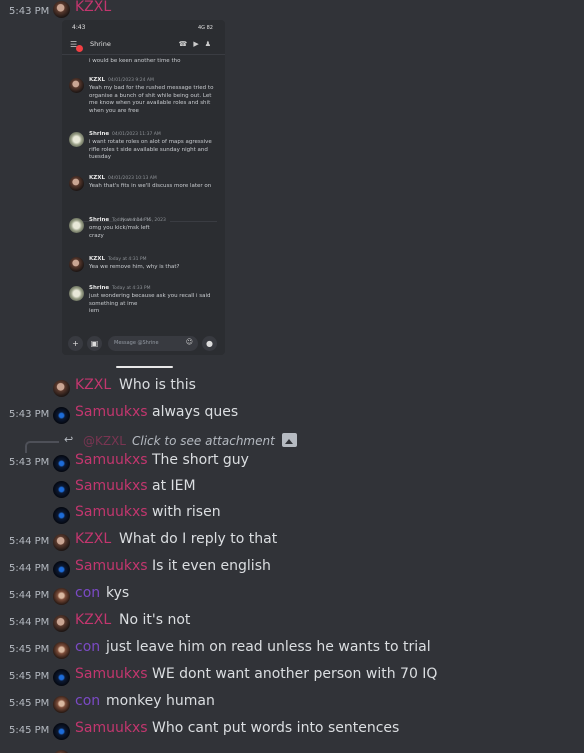 The width and height of the screenshot is (584, 753). I want to click on phone-signal-icons: 4G 82, so click(205, 28).